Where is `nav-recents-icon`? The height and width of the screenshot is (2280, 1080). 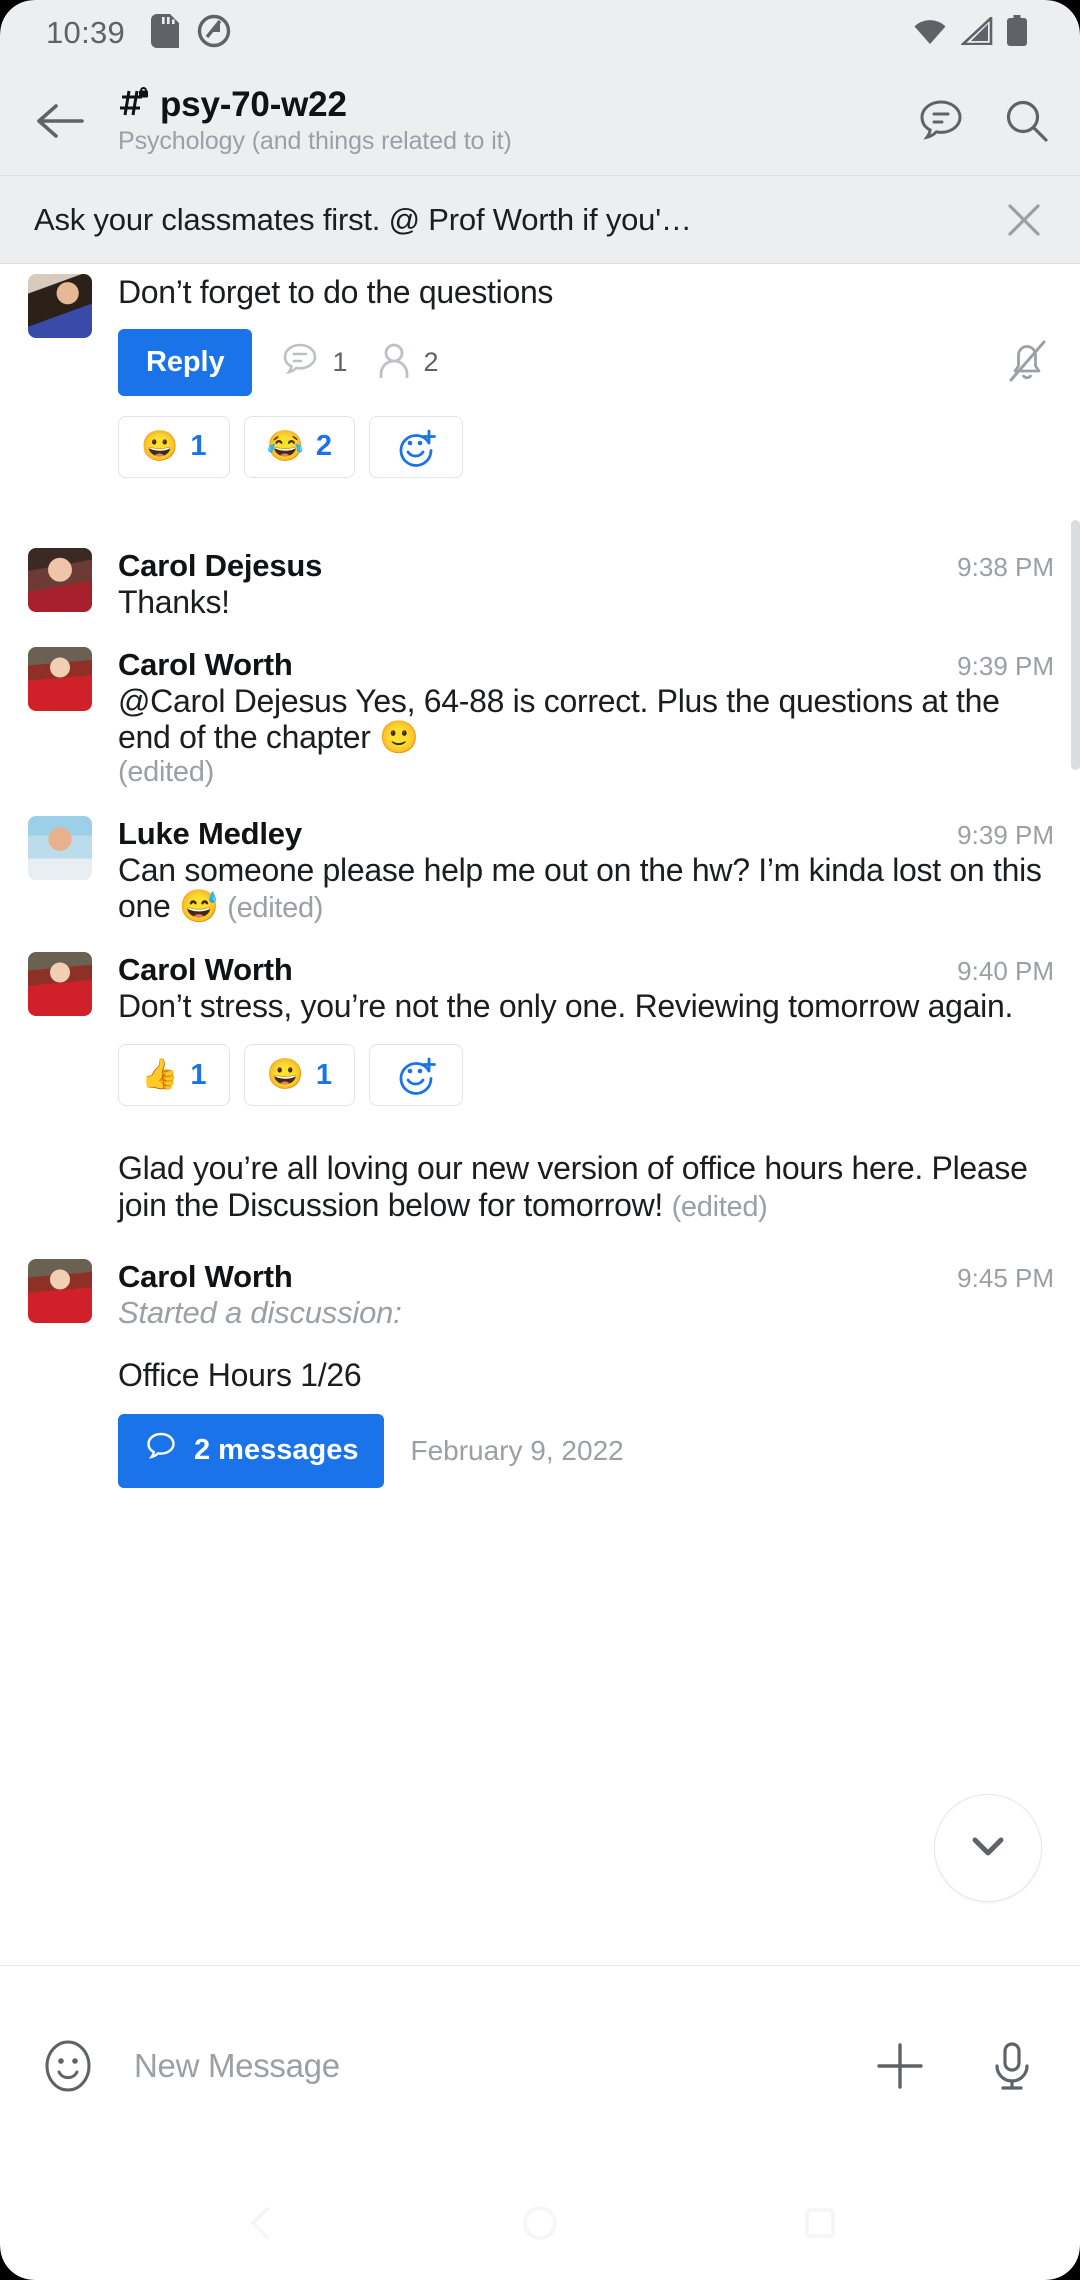 nav-recents-icon is located at coordinates (820, 2223).